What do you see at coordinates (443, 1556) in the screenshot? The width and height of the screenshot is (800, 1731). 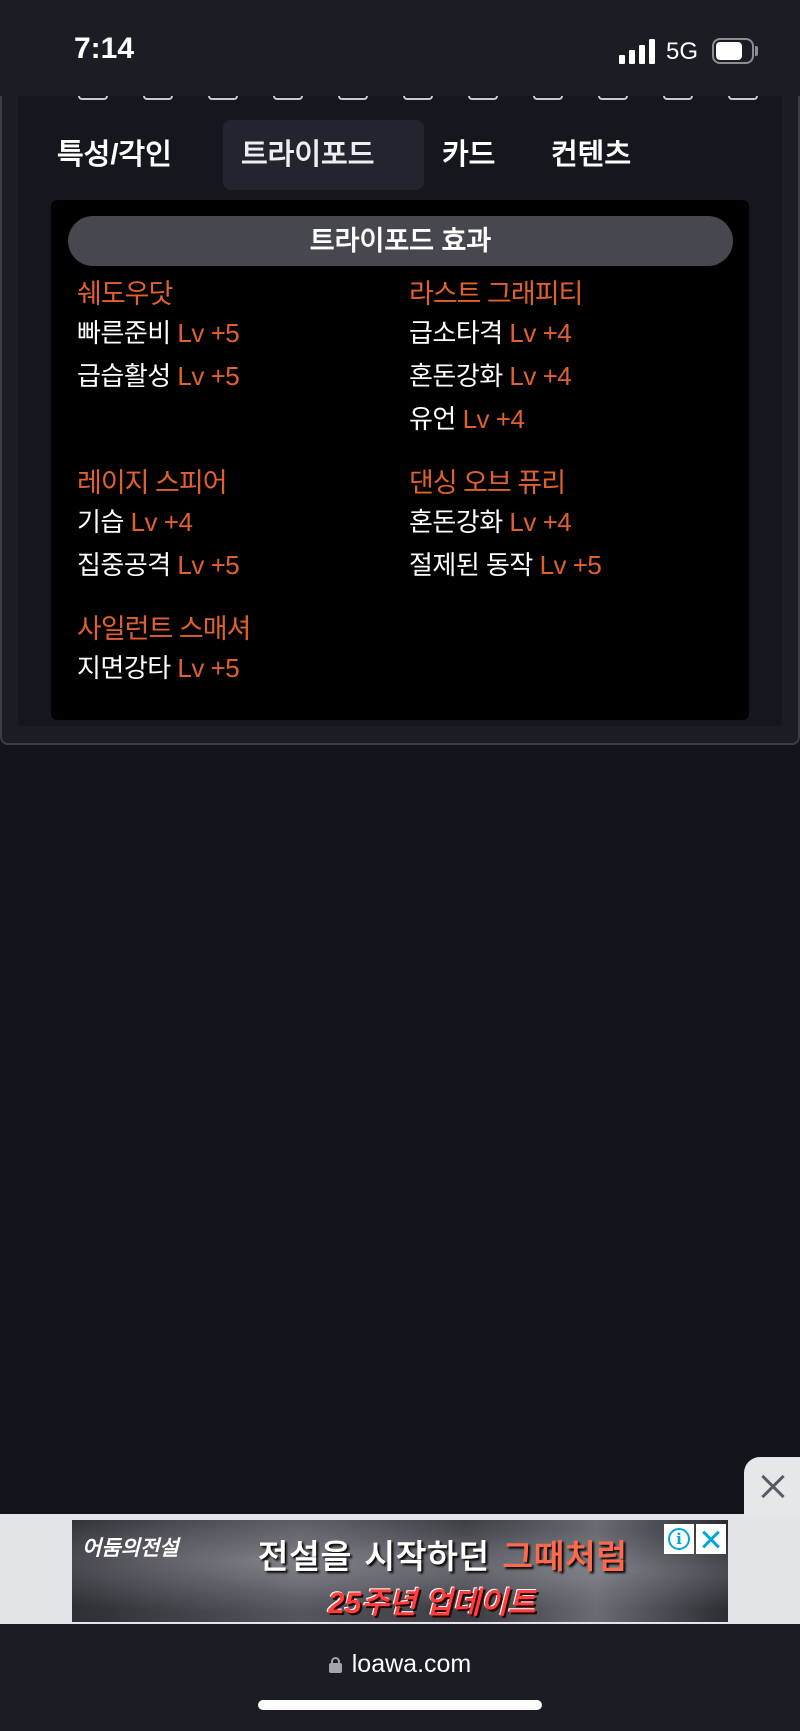 I see `ad-headline: 전설을 시작하던 그때처럼` at bounding box center [443, 1556].